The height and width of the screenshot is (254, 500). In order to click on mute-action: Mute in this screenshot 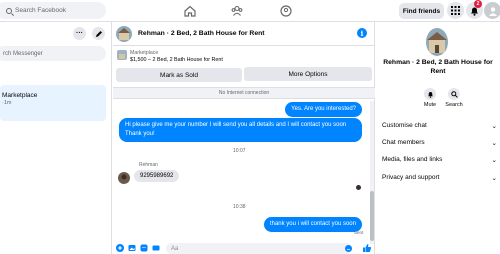, I will do `click(430, 98)`.